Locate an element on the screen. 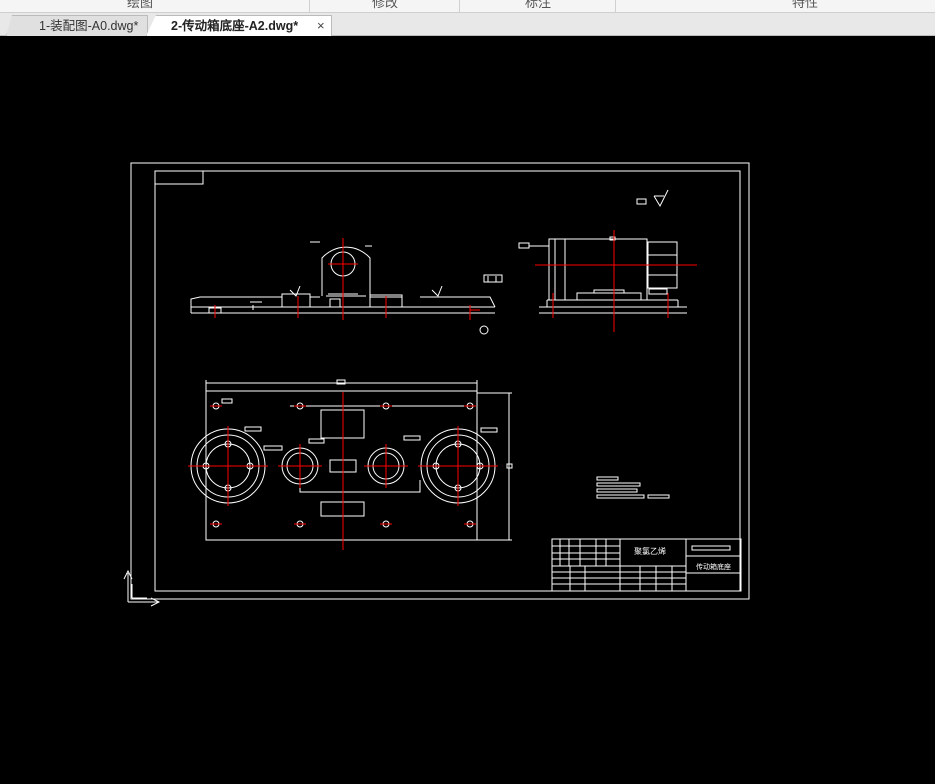  title-block-part-name: 传动箱底座 is located at coordinates (713, 566).